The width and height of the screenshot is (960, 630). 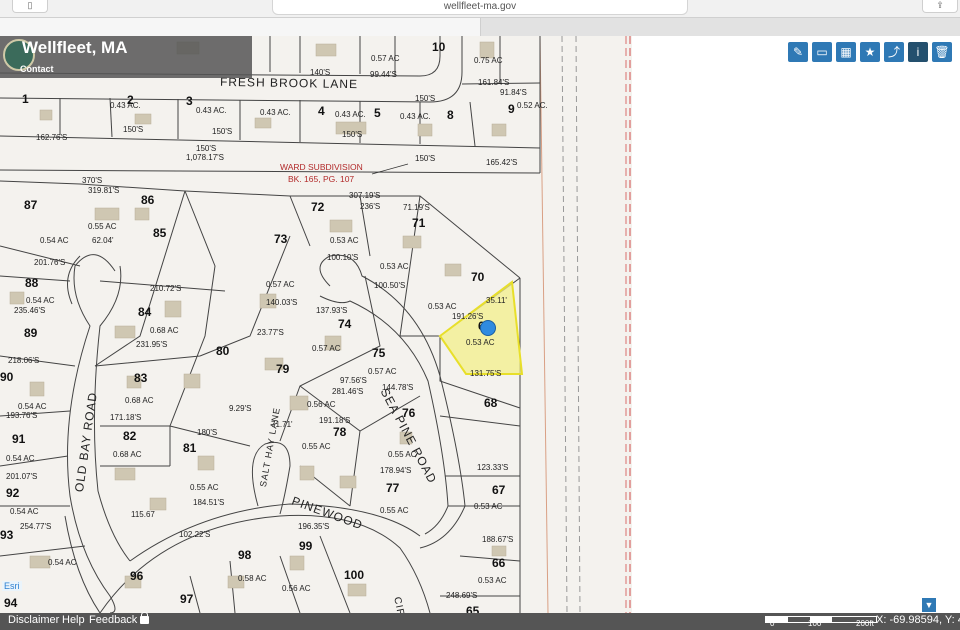 I want to click on lot-number: 93, so click(x=7, y=535).